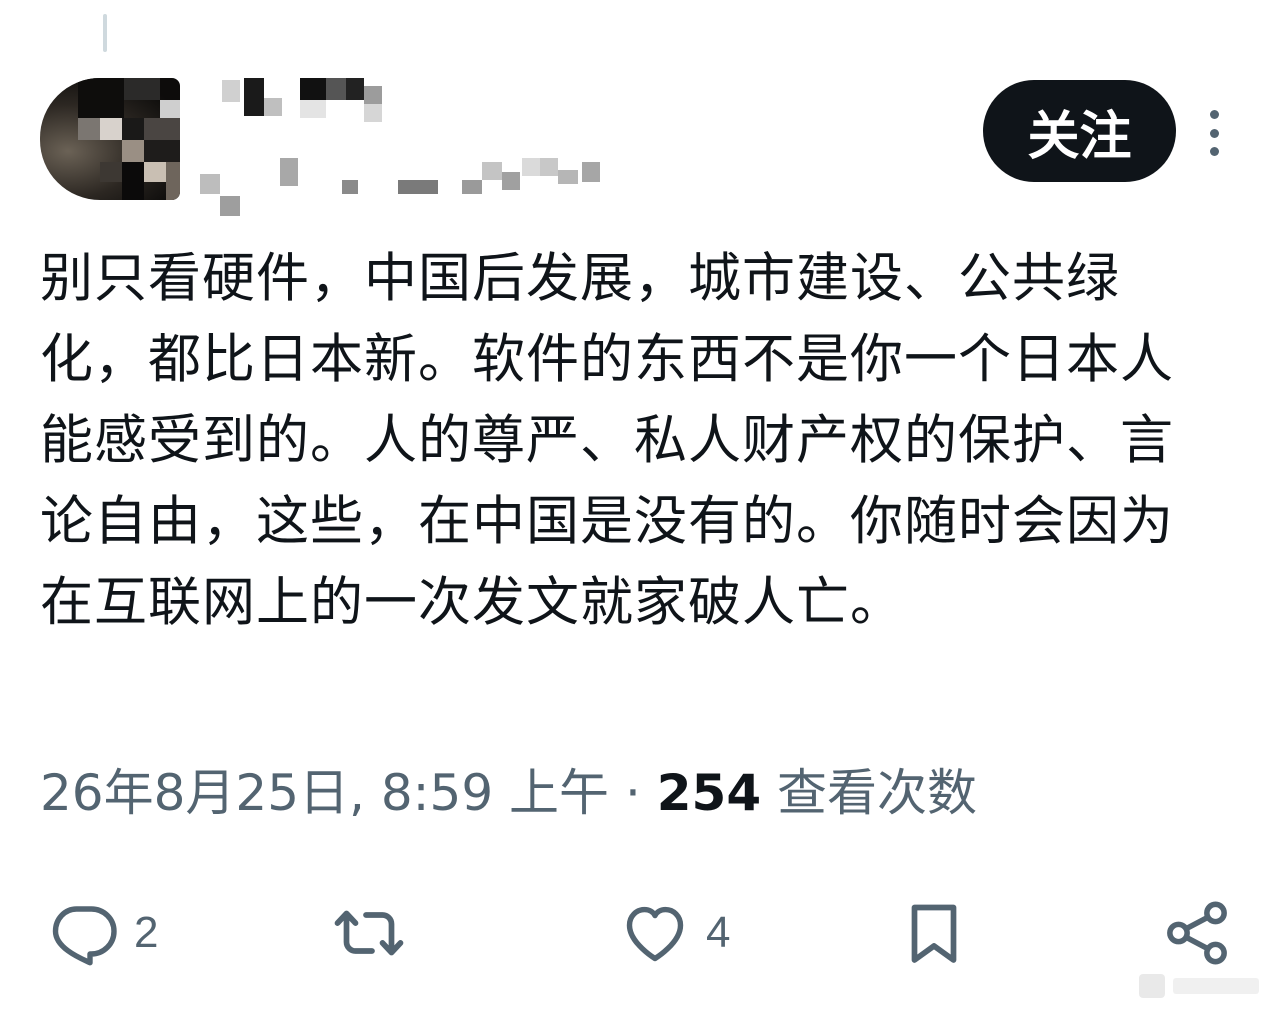 Image resolution: width=1280 pixels, height=1016 pixels. I want to click on views-label: 查看次数, so click(877, 793).